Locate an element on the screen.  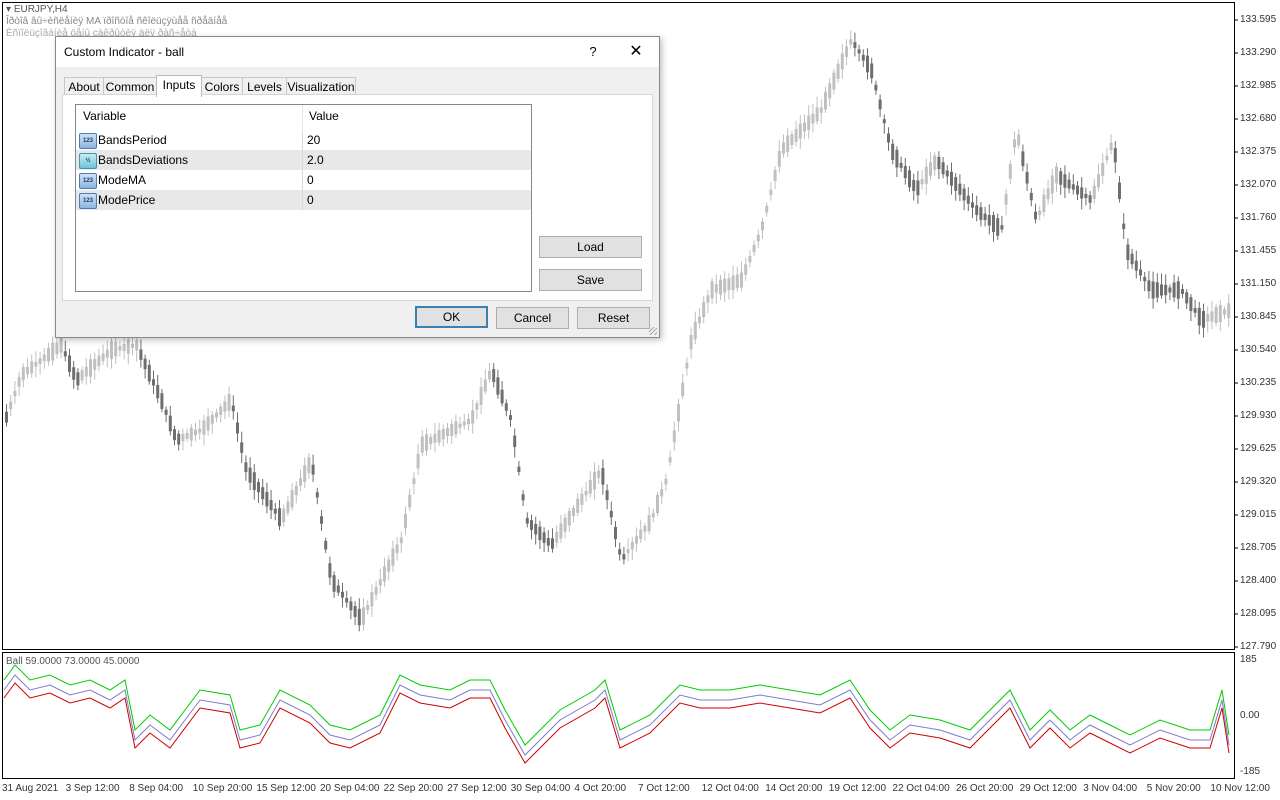
input-row-modema: 123 ModeMA 0 is located at coordinates (303, 180).